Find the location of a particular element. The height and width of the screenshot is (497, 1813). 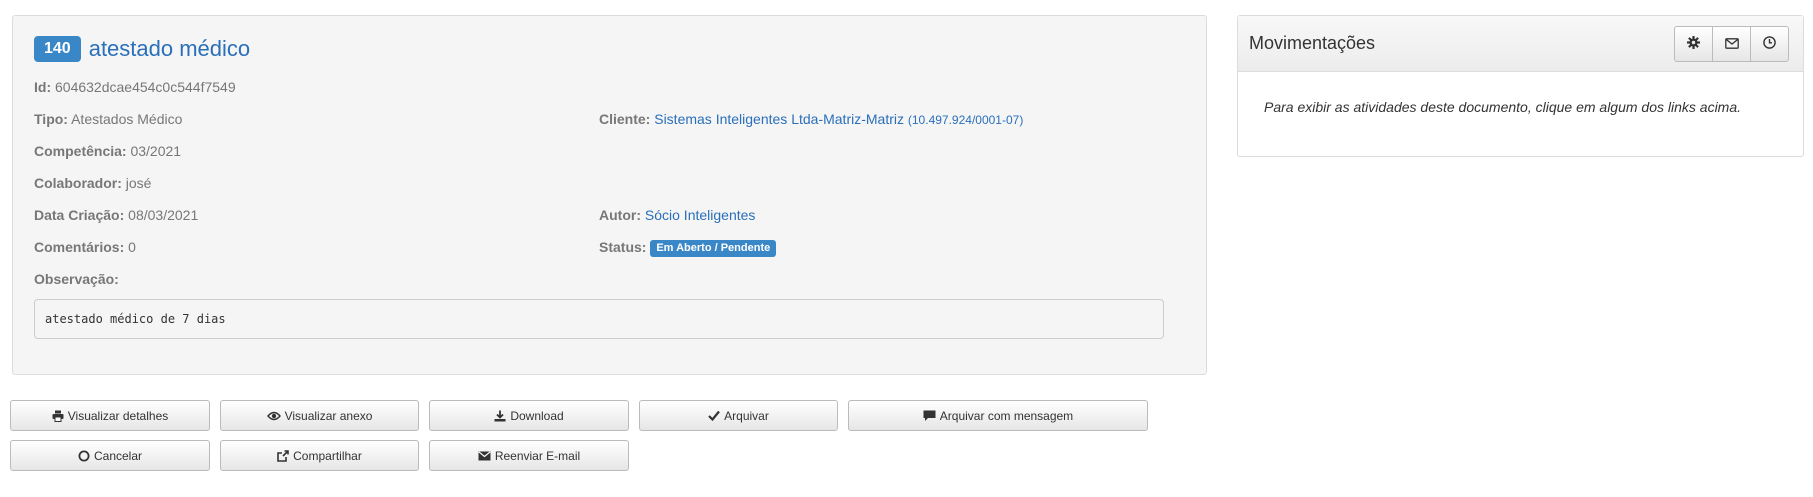

comment-icon is located at coordinates (929, 416).